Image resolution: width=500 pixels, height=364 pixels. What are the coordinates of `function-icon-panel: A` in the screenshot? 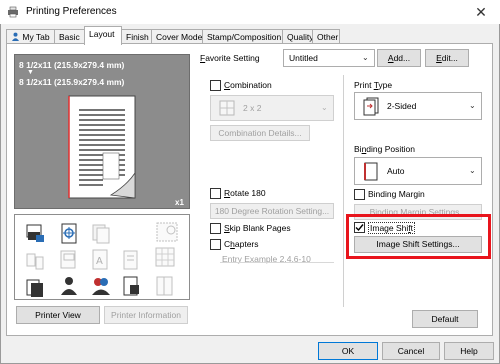 It's located at (102, 257).